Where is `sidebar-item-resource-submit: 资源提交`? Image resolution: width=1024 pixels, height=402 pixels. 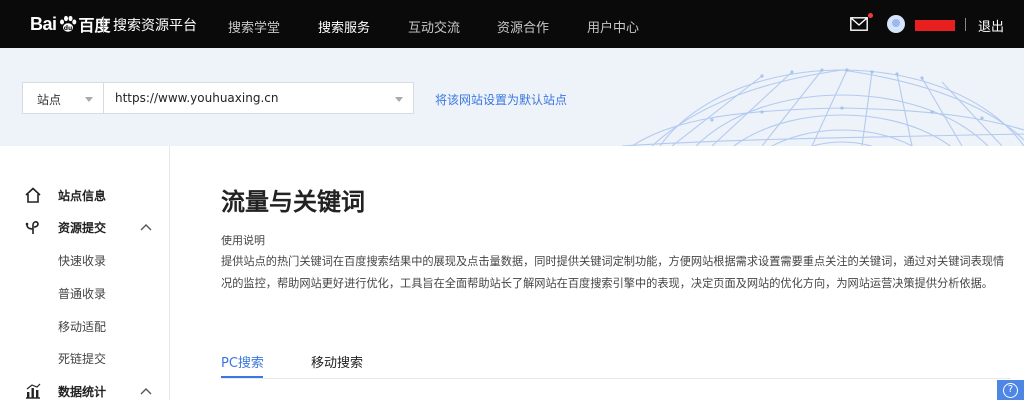
sidebar-item-resource-submit: 资源提交 is located at coordinates (84, 226).